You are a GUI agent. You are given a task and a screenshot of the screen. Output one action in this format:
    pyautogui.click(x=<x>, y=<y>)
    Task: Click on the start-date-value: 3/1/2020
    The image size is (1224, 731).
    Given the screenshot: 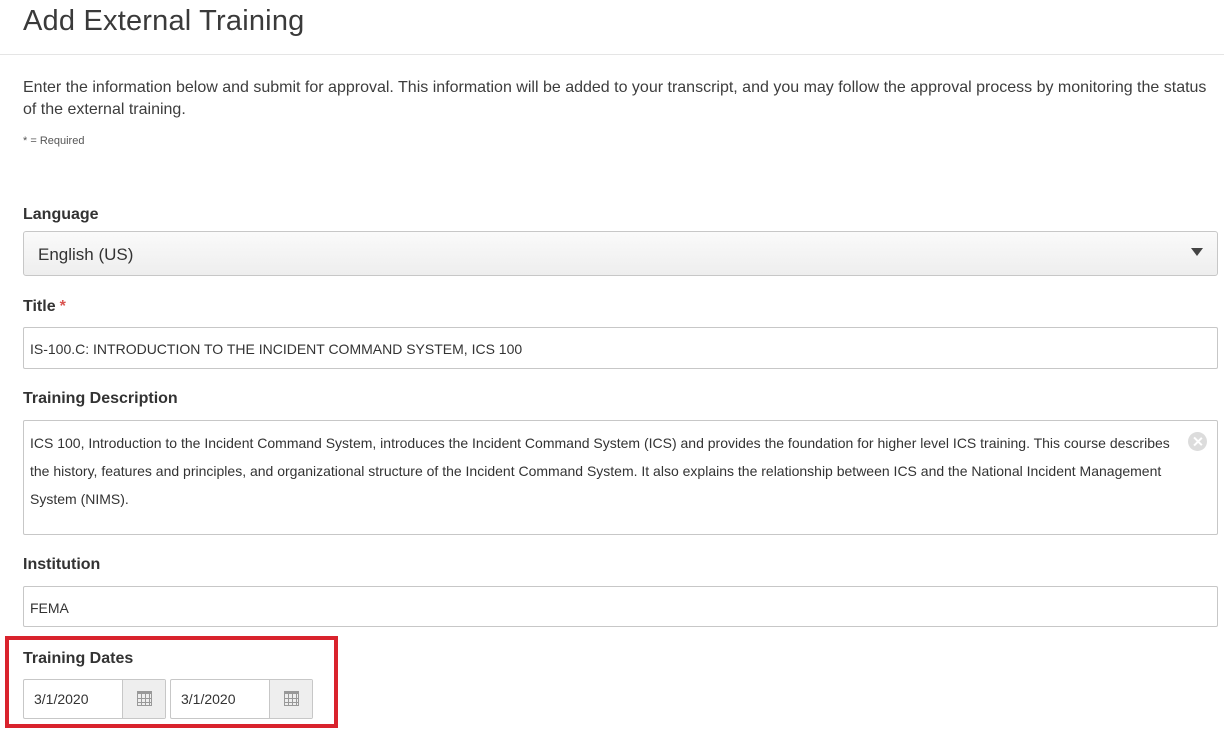 What is the action you would take?
    pyautogui.click(x=61, y=699)
    